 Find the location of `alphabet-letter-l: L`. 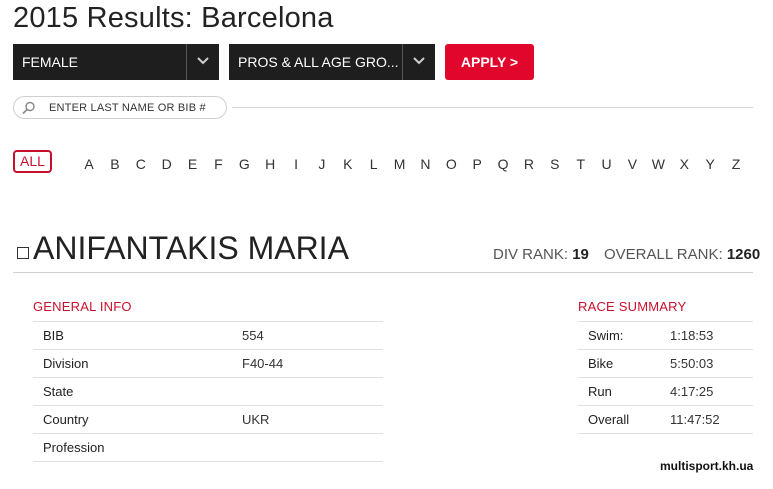

alphabet-letter-l: L is located at coordinates (374, 164).